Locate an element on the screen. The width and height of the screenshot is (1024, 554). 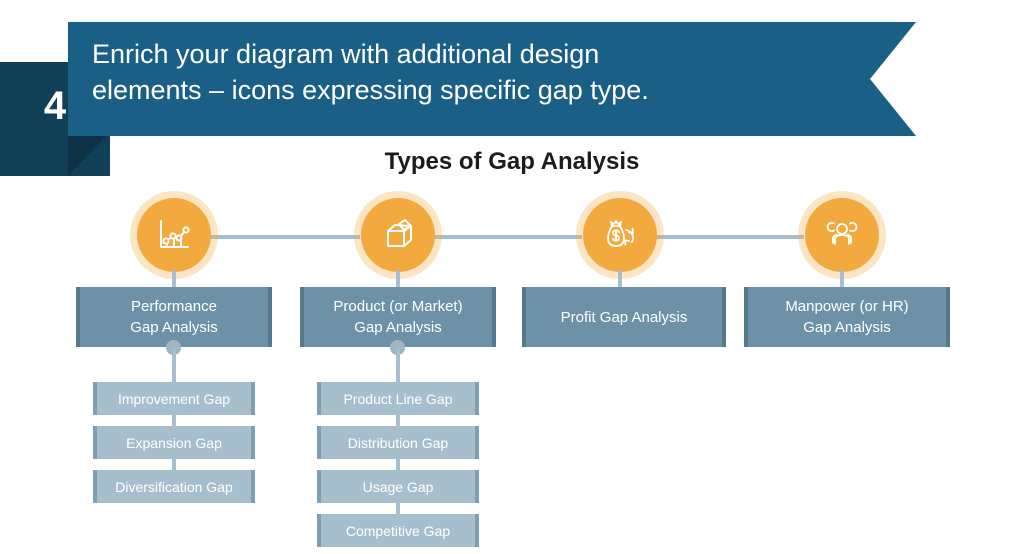
sub-box-label: Product Line Gap is located at coordinates (398, 398).